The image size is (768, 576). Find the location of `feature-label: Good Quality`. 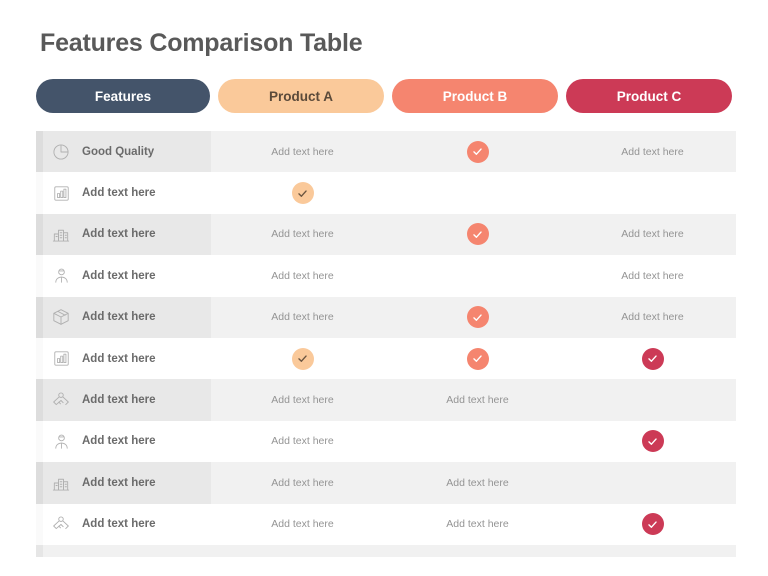

feature-label: Good Quality is located at coordinates (118, 151).